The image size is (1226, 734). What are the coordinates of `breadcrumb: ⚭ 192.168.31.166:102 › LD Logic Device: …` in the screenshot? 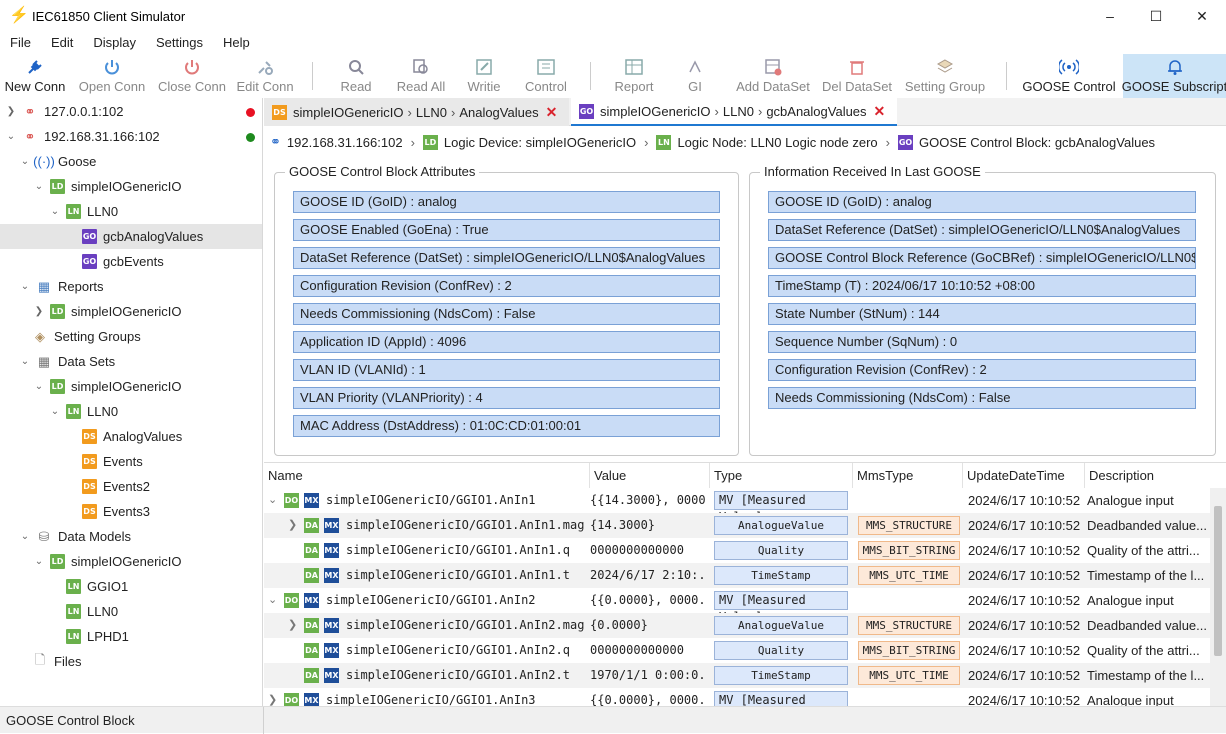 It's located at (713, 142).